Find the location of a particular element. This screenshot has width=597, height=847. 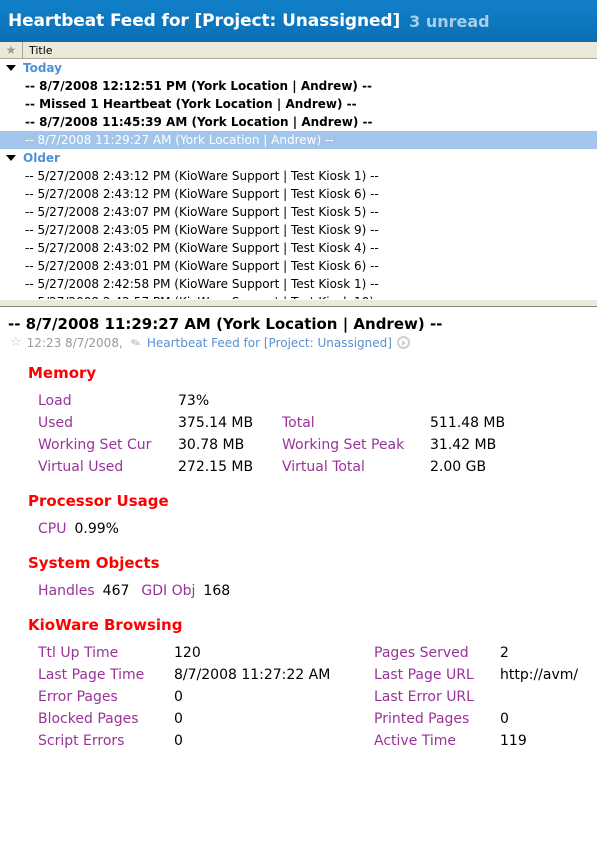

row-value2: 0 is located at coordinates (504, 719).